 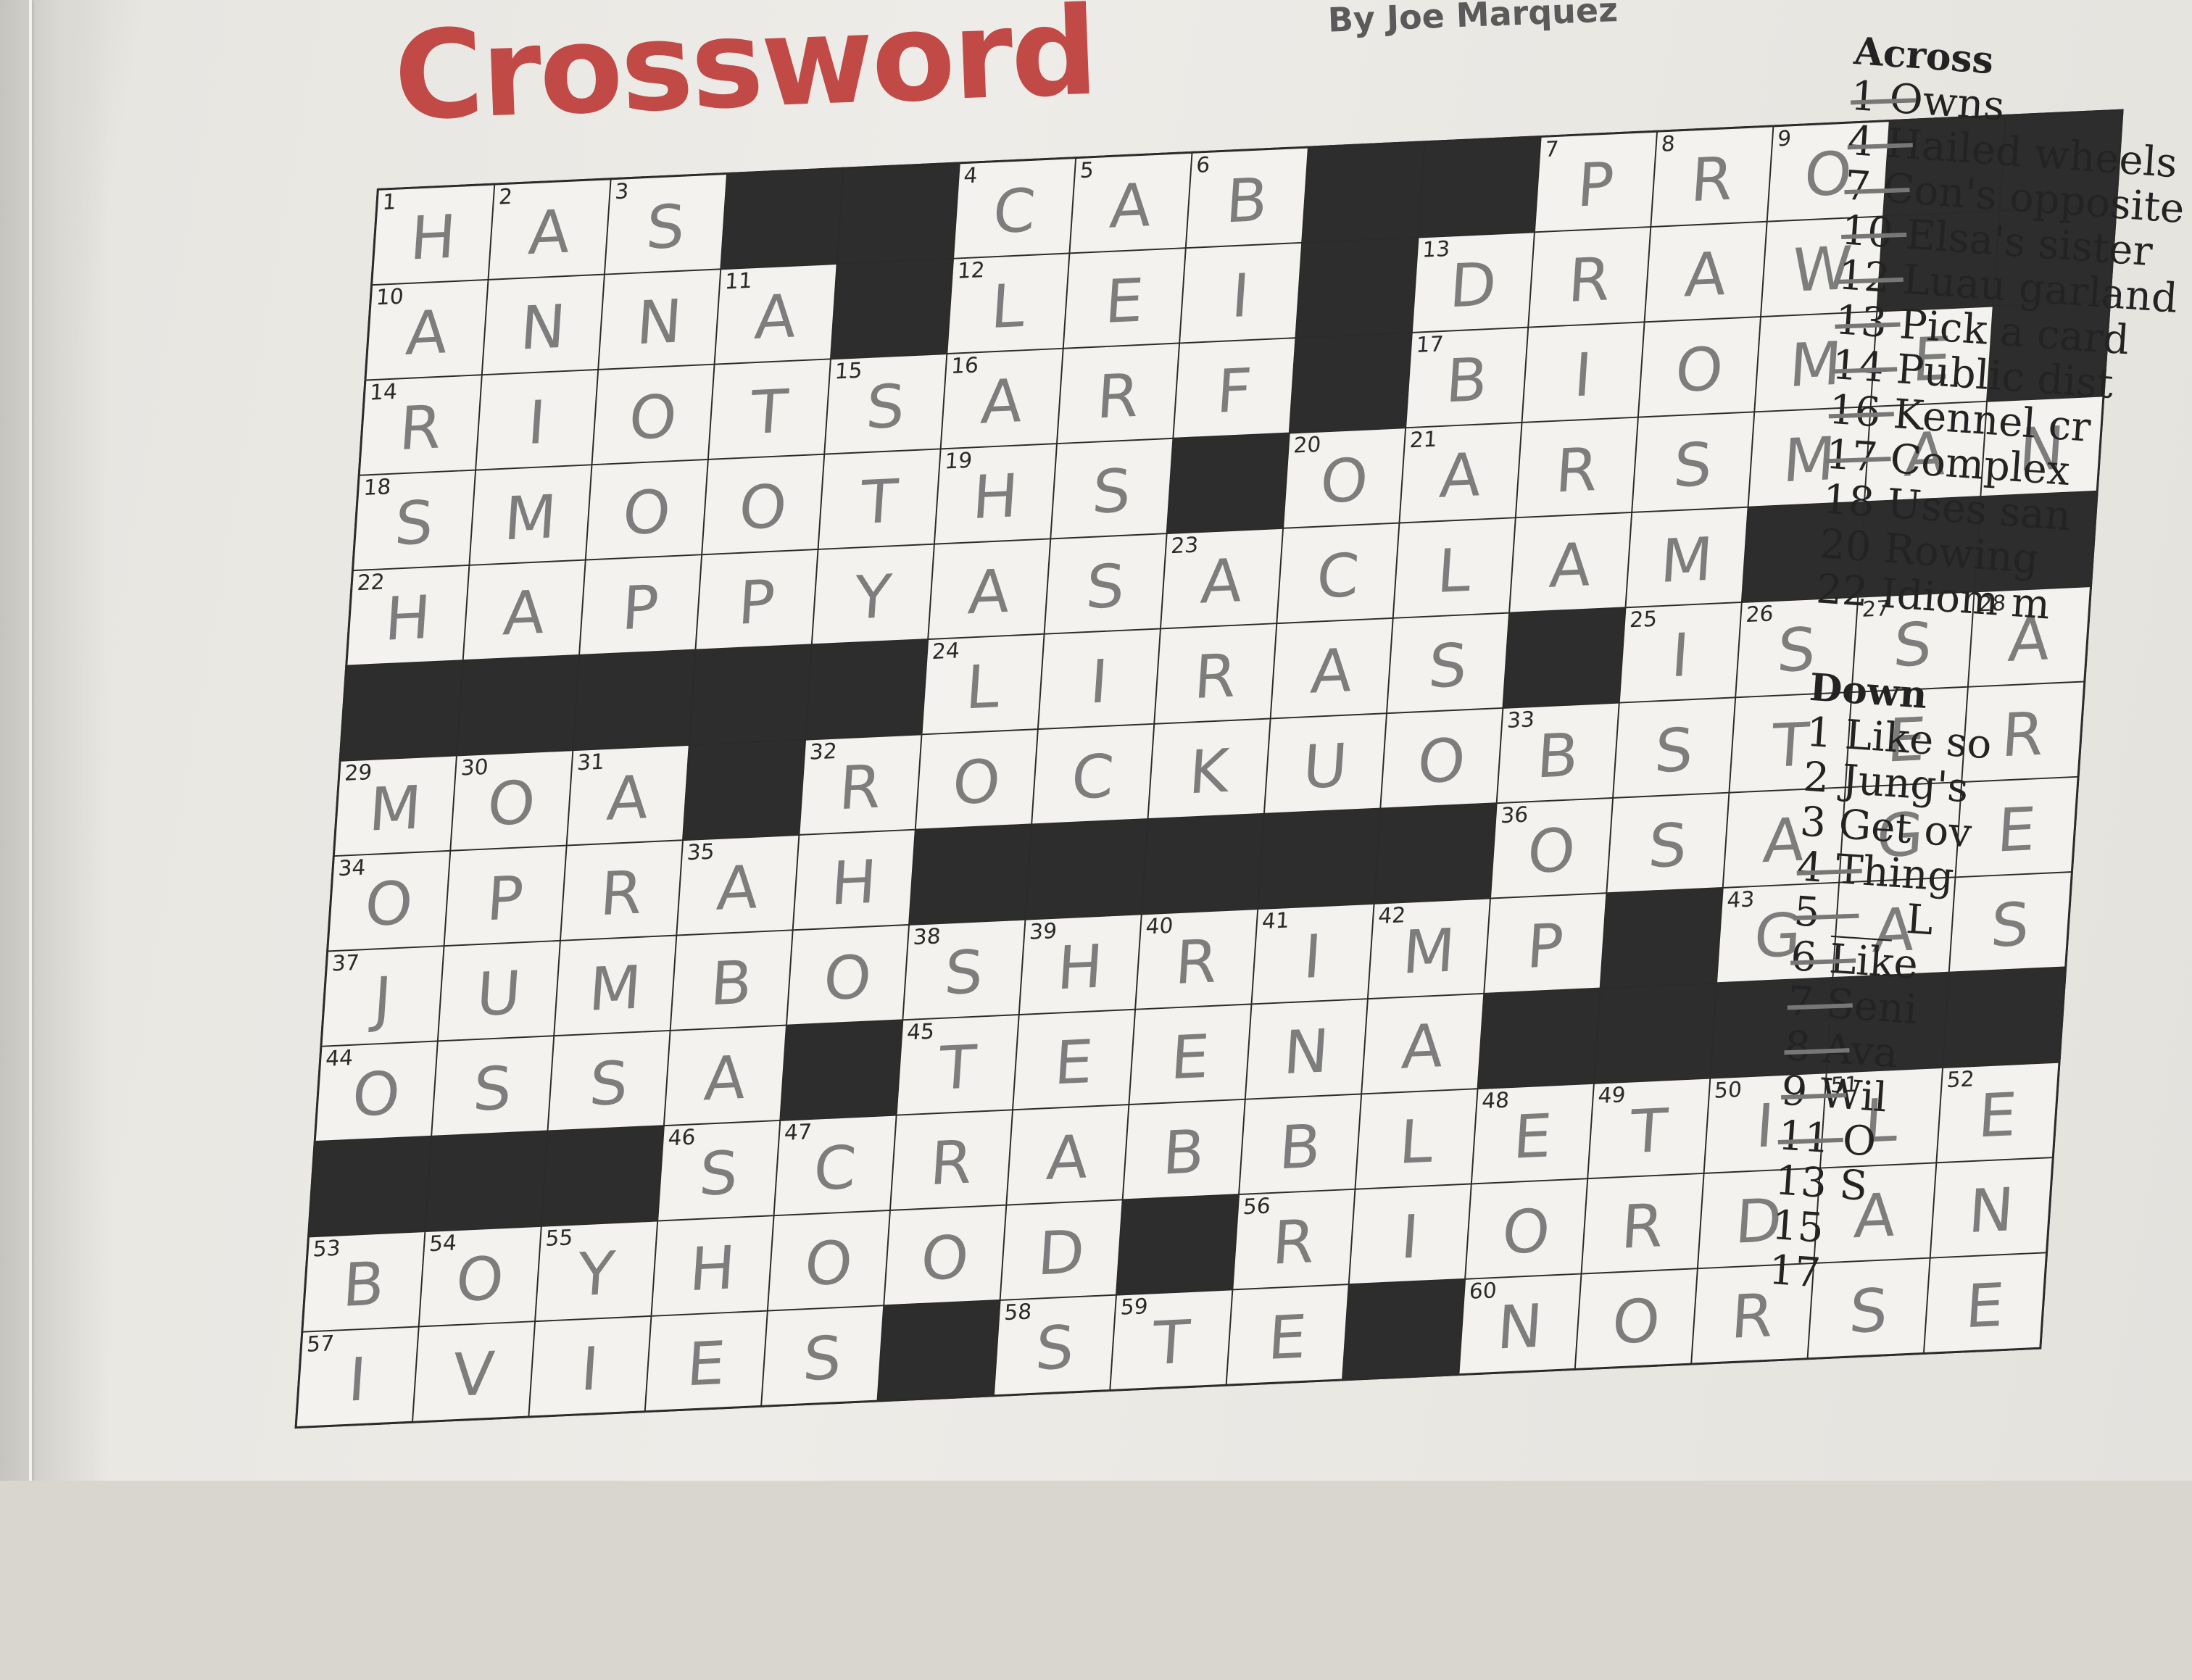 What do you see at coordinates (1014, 208) in the screenshot?
I see `grid-cell: 4C` at bounding box center [1014, 208].